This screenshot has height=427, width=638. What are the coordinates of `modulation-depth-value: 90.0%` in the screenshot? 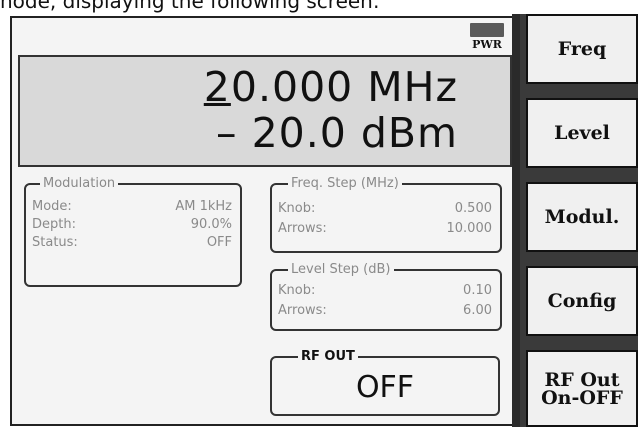 It's located at (211, 224).